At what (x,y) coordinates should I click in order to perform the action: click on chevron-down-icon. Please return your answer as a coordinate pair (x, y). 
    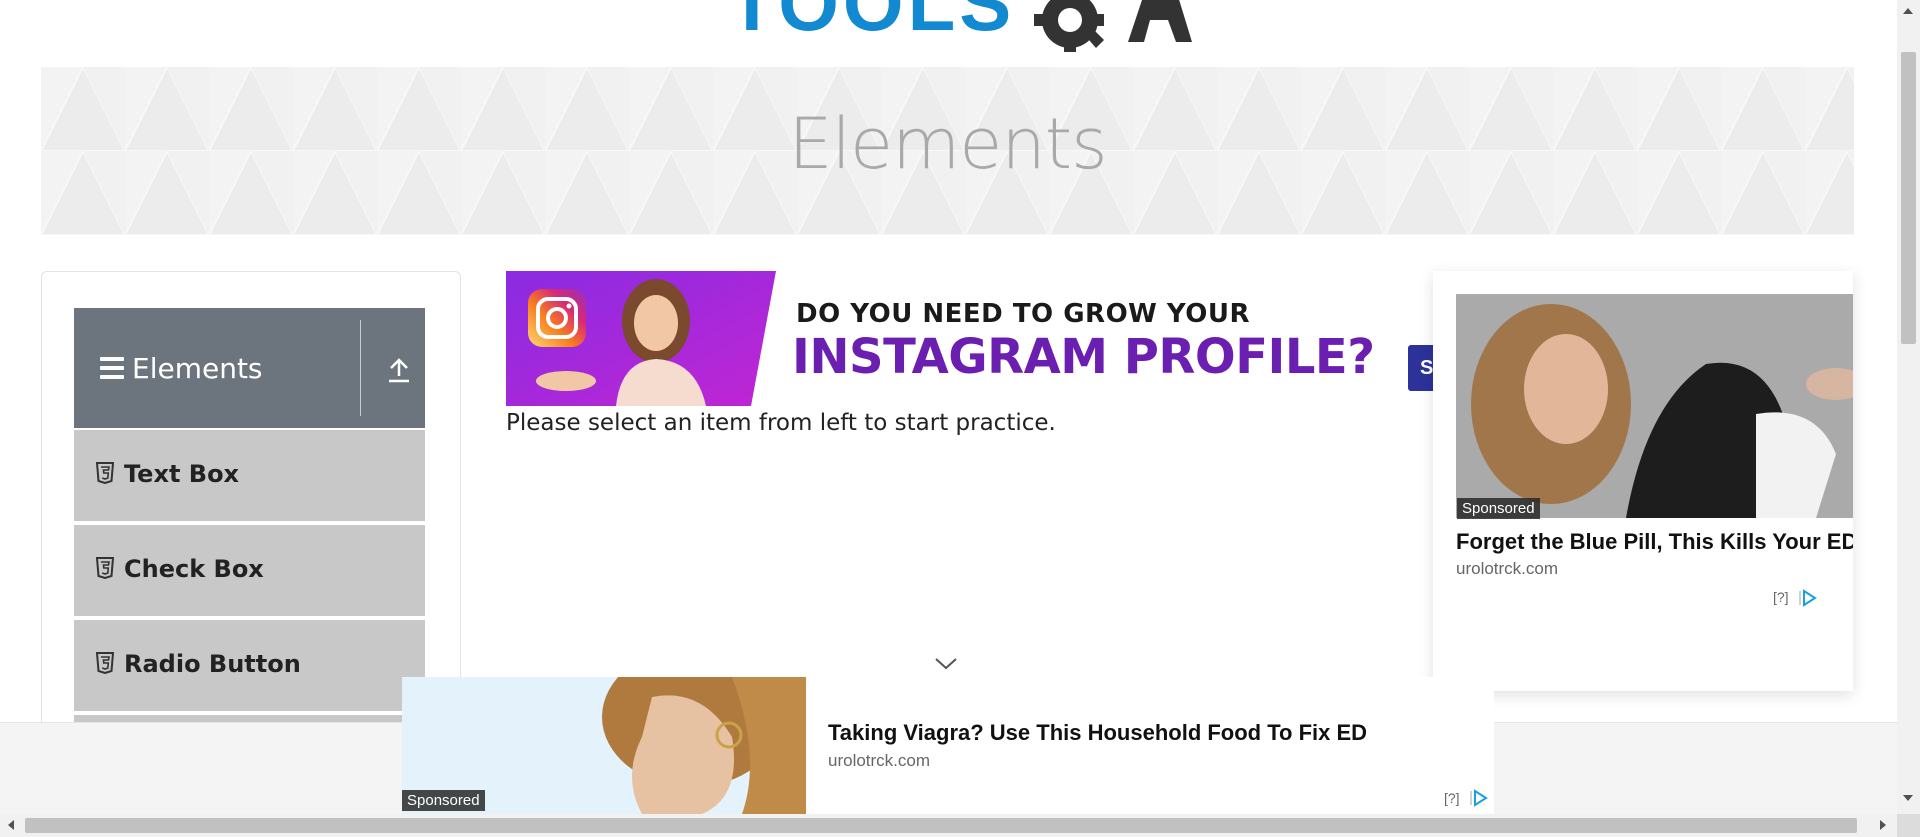
    Looking at the image, I should click on (946, 664).